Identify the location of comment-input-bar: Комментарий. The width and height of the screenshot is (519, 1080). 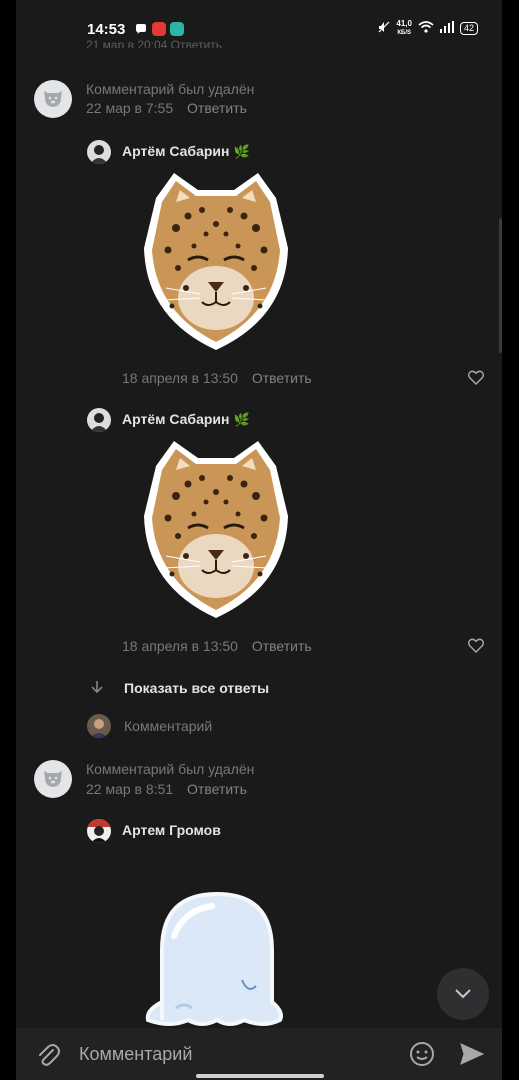
(259, 1054).